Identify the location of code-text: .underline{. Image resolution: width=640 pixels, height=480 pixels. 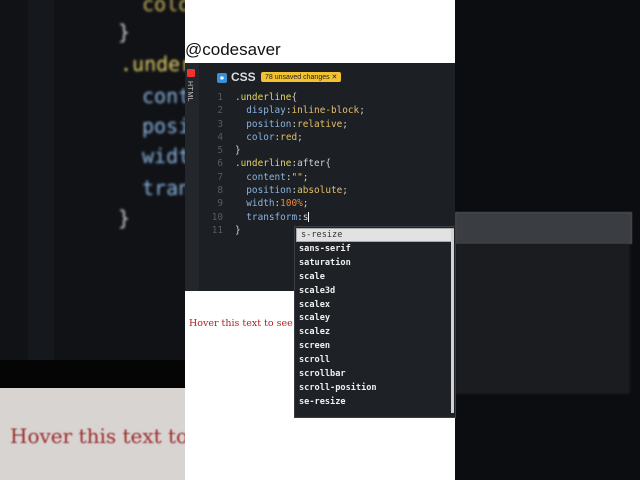
(266, 97).